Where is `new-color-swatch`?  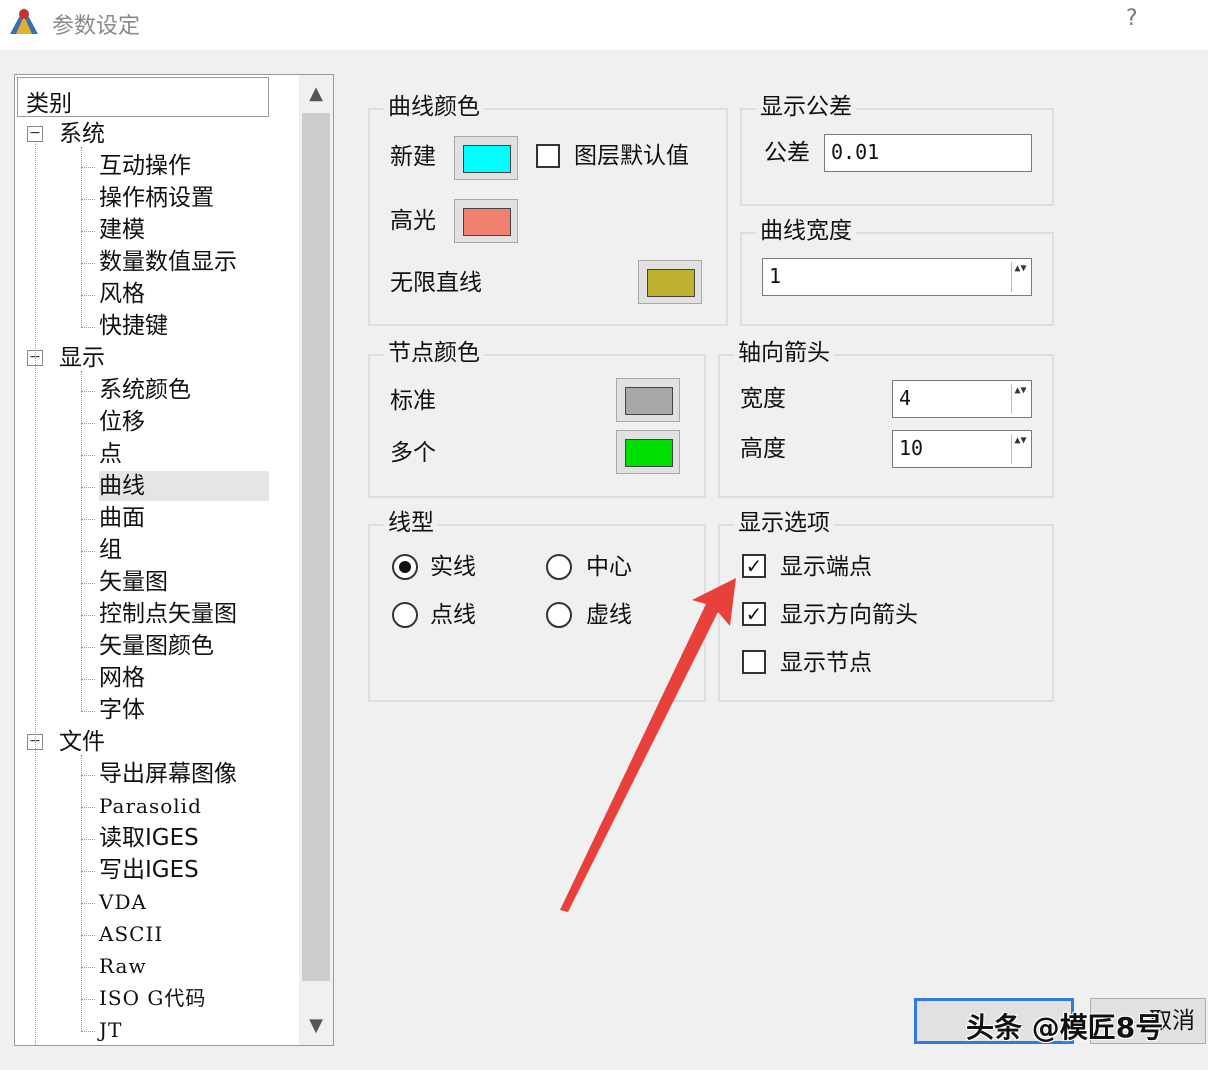
new-color-swatch is located at coordinates (487, 159).